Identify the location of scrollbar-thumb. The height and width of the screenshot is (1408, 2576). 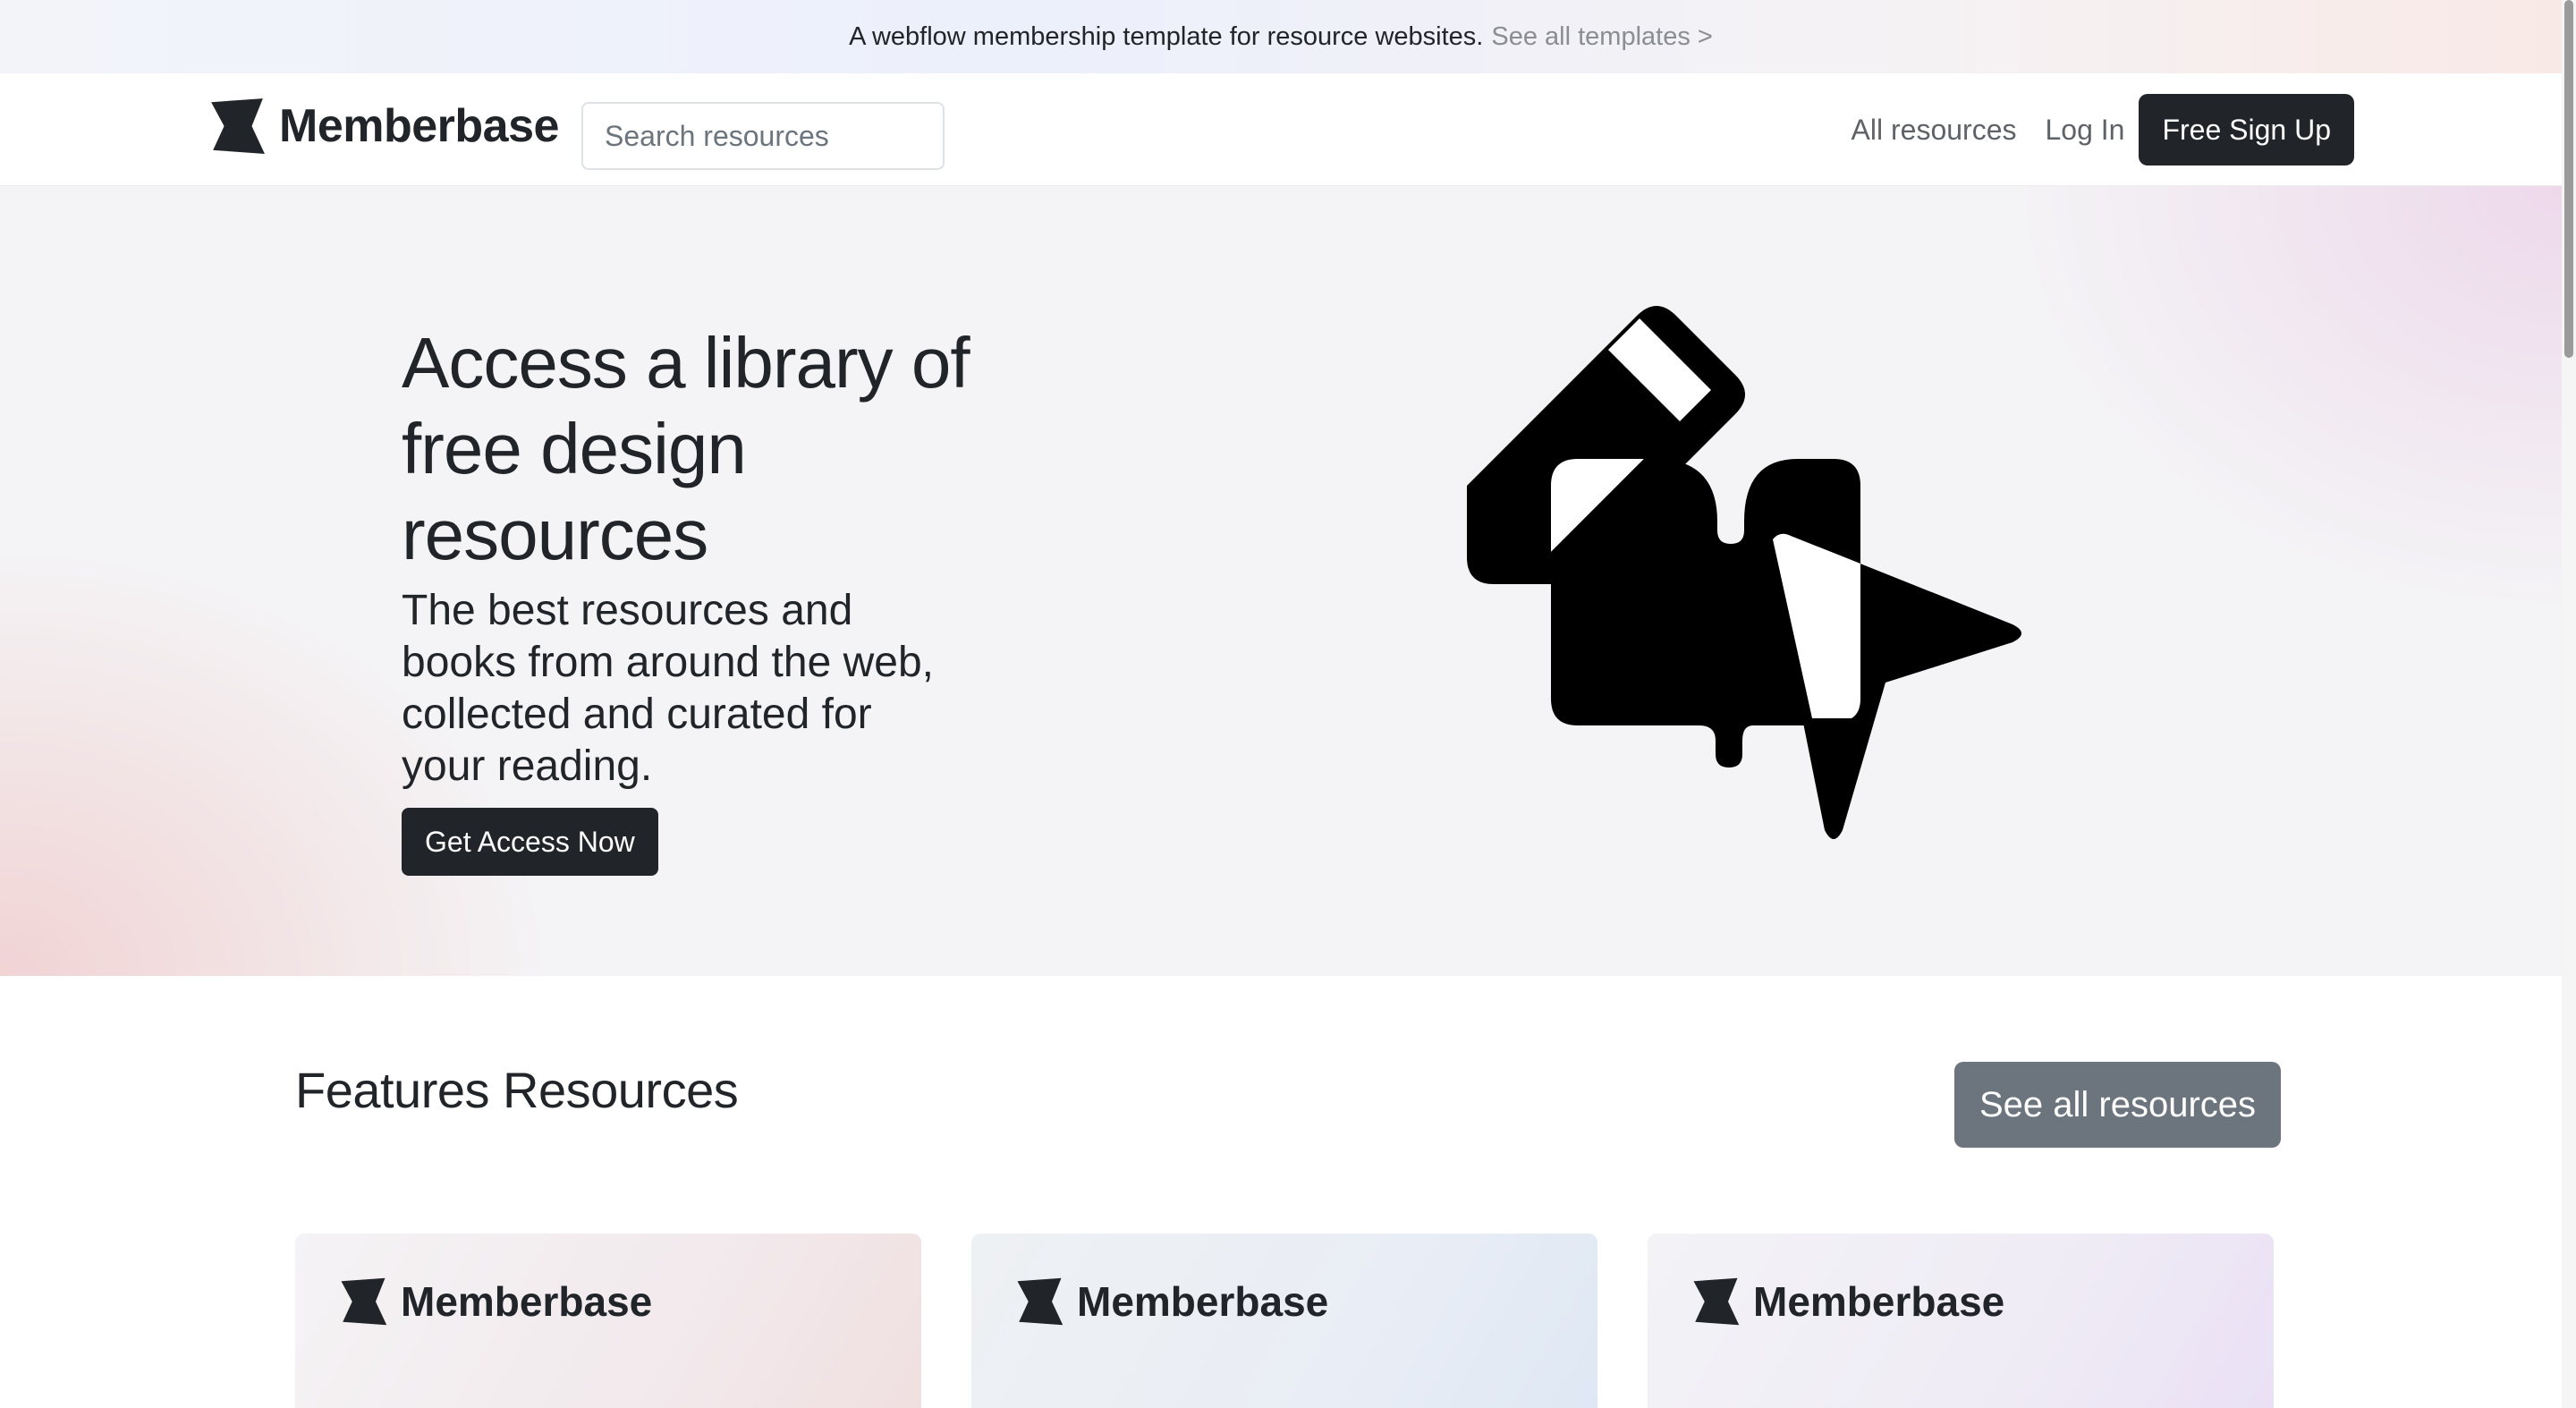
(2568, 179).